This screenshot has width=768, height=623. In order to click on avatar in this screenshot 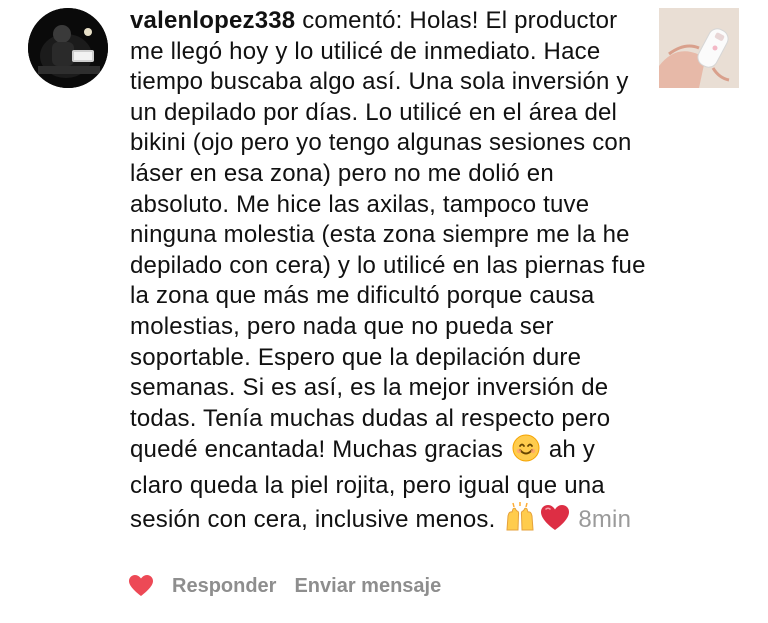, I will do `click(68, 48)`.